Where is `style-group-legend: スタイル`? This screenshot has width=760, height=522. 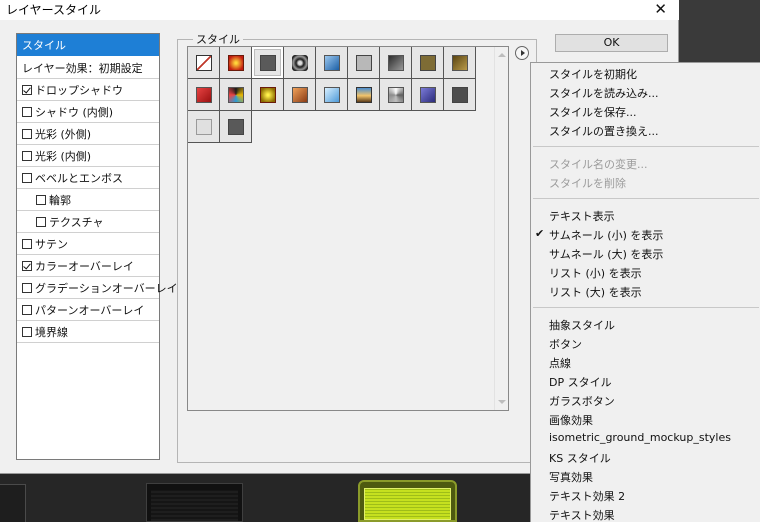 style-group-legend: スタイル is located at coordinates (218, 39).